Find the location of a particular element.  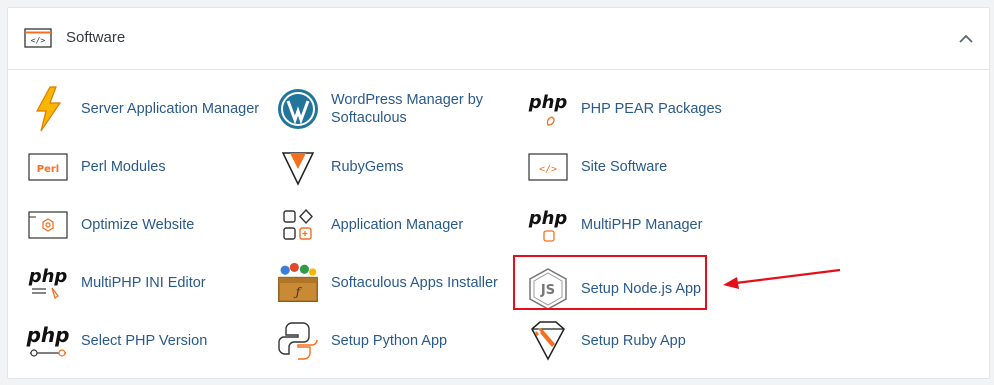

item-label: Select PHP Version is located at coordinates (144, 341).